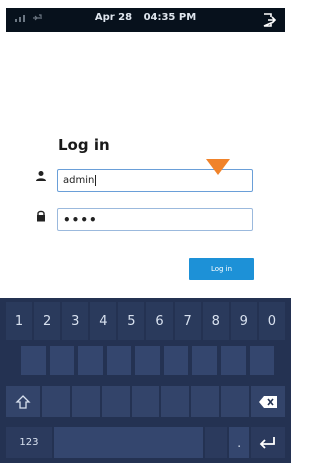  I want to click on keyboard-number-row: 1 2 3 4 5 6 7 8 9 0, so click(145, 321).